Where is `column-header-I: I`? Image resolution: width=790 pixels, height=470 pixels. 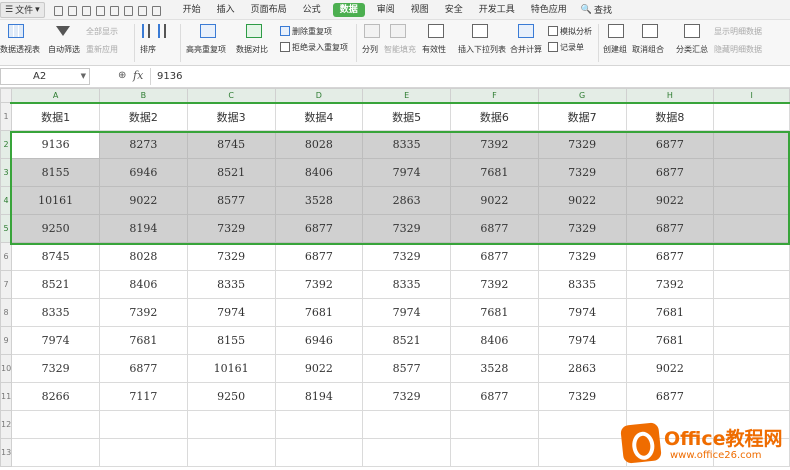 column-header-I: I is located at coordinates (751, 95).